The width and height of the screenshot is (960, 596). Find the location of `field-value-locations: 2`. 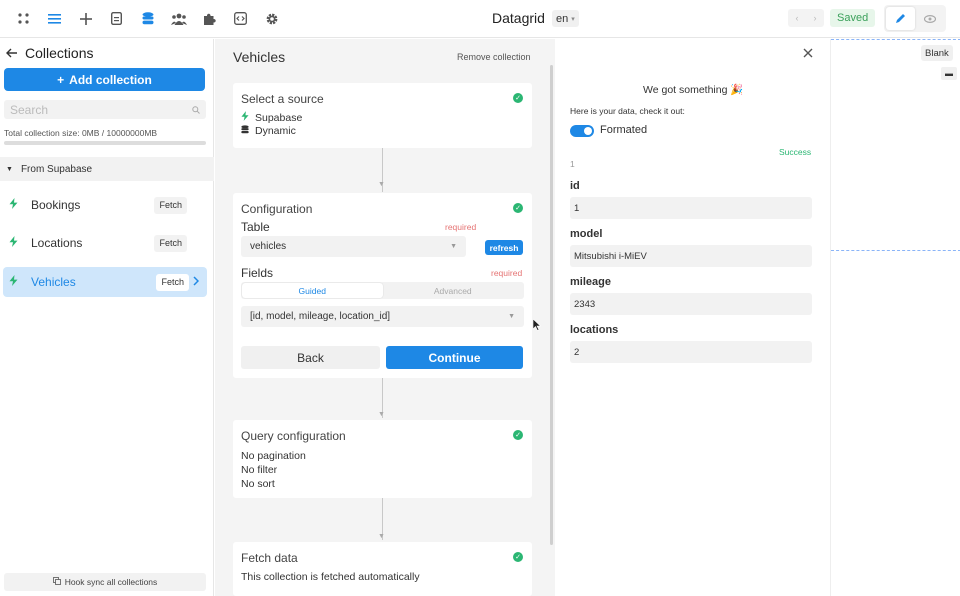

field-value-locations: 2 is located at coordinates (691, 352).